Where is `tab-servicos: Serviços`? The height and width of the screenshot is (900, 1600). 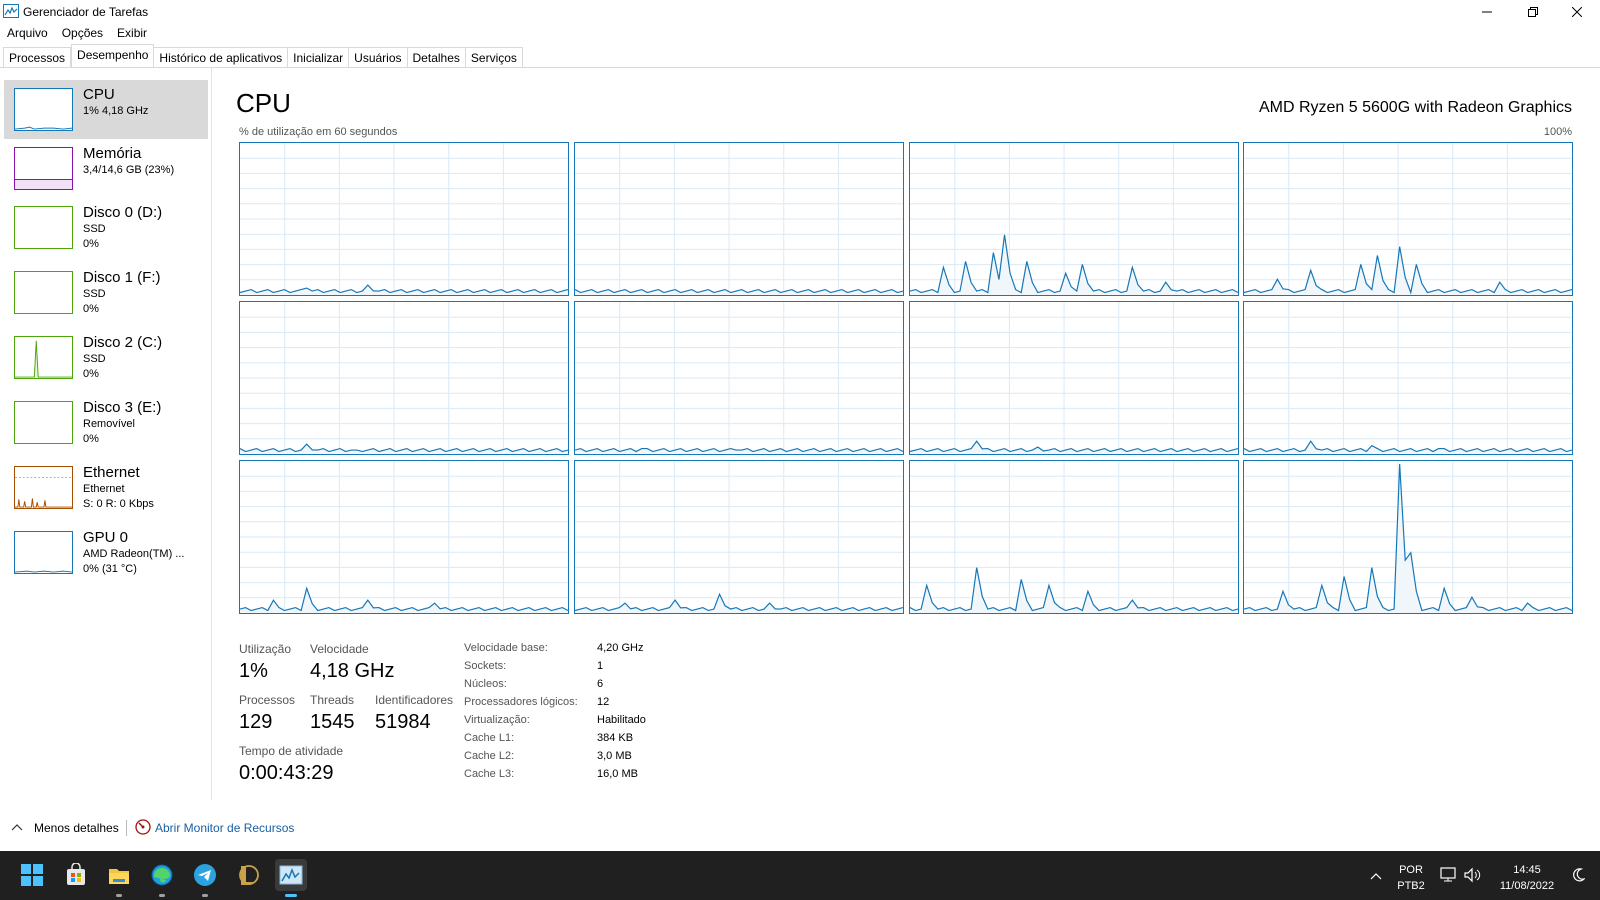 tab-servicos: Serviços is located at coordinates (494, 57).